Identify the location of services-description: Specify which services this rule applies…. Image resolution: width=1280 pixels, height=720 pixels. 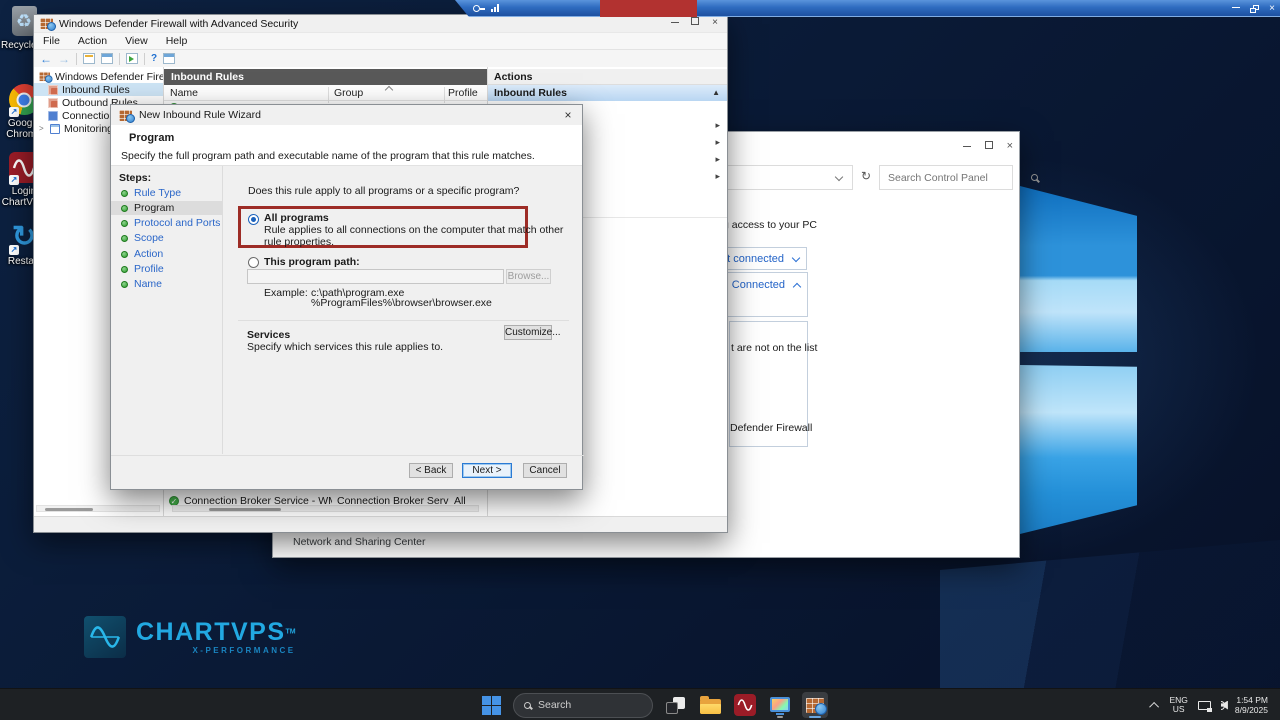
(345, 347).